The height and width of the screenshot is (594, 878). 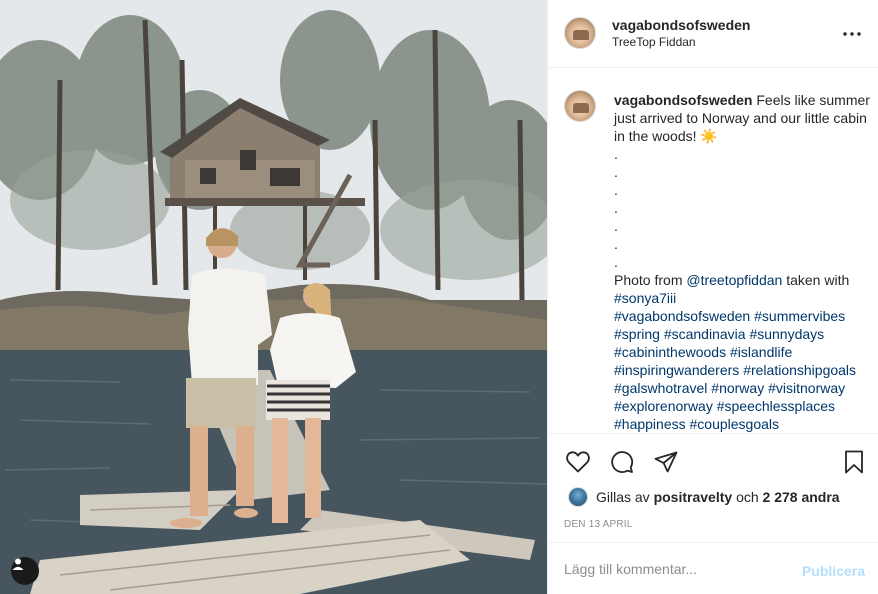 What do you see at coordinates (705, 334) in the screenshot?
I see `hashtag-link: #scandinavia` at bounding box center [705, 334].